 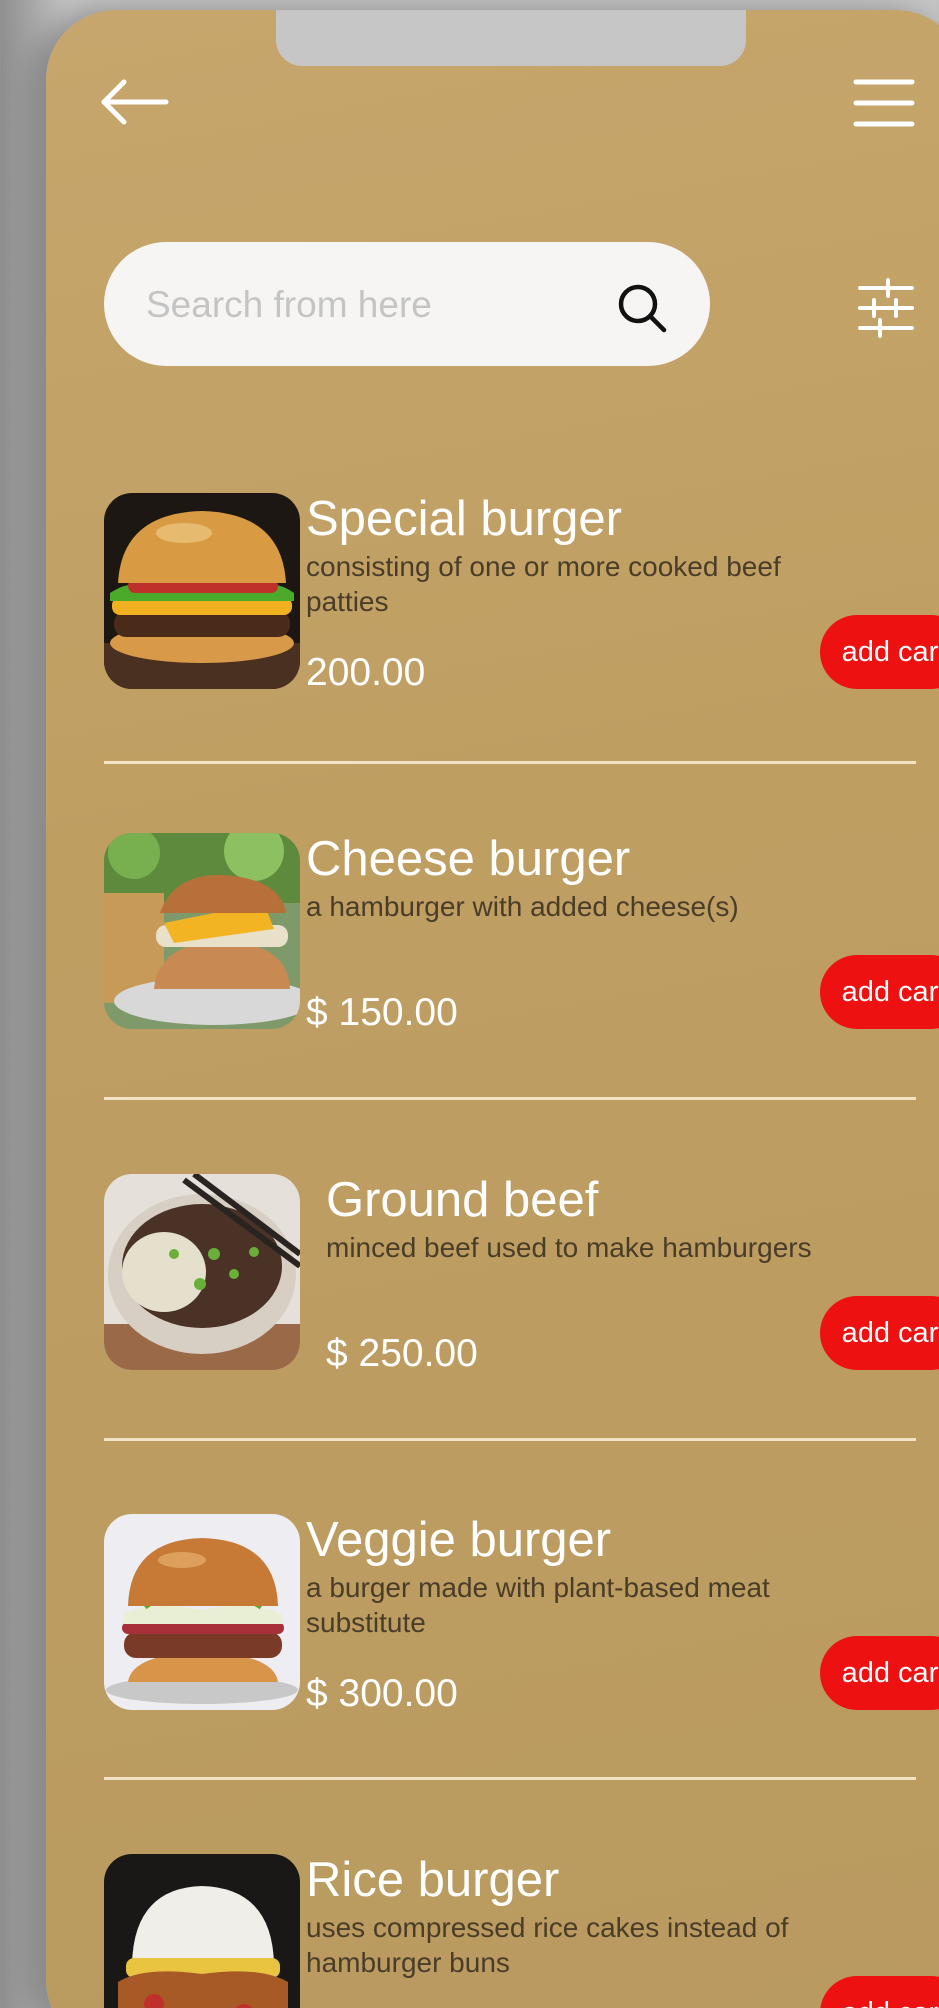 What do you see at coordinates (433, 1880) in the screenshot?
I see `product-name: Rice burger` at bounding box center [433, 1880].